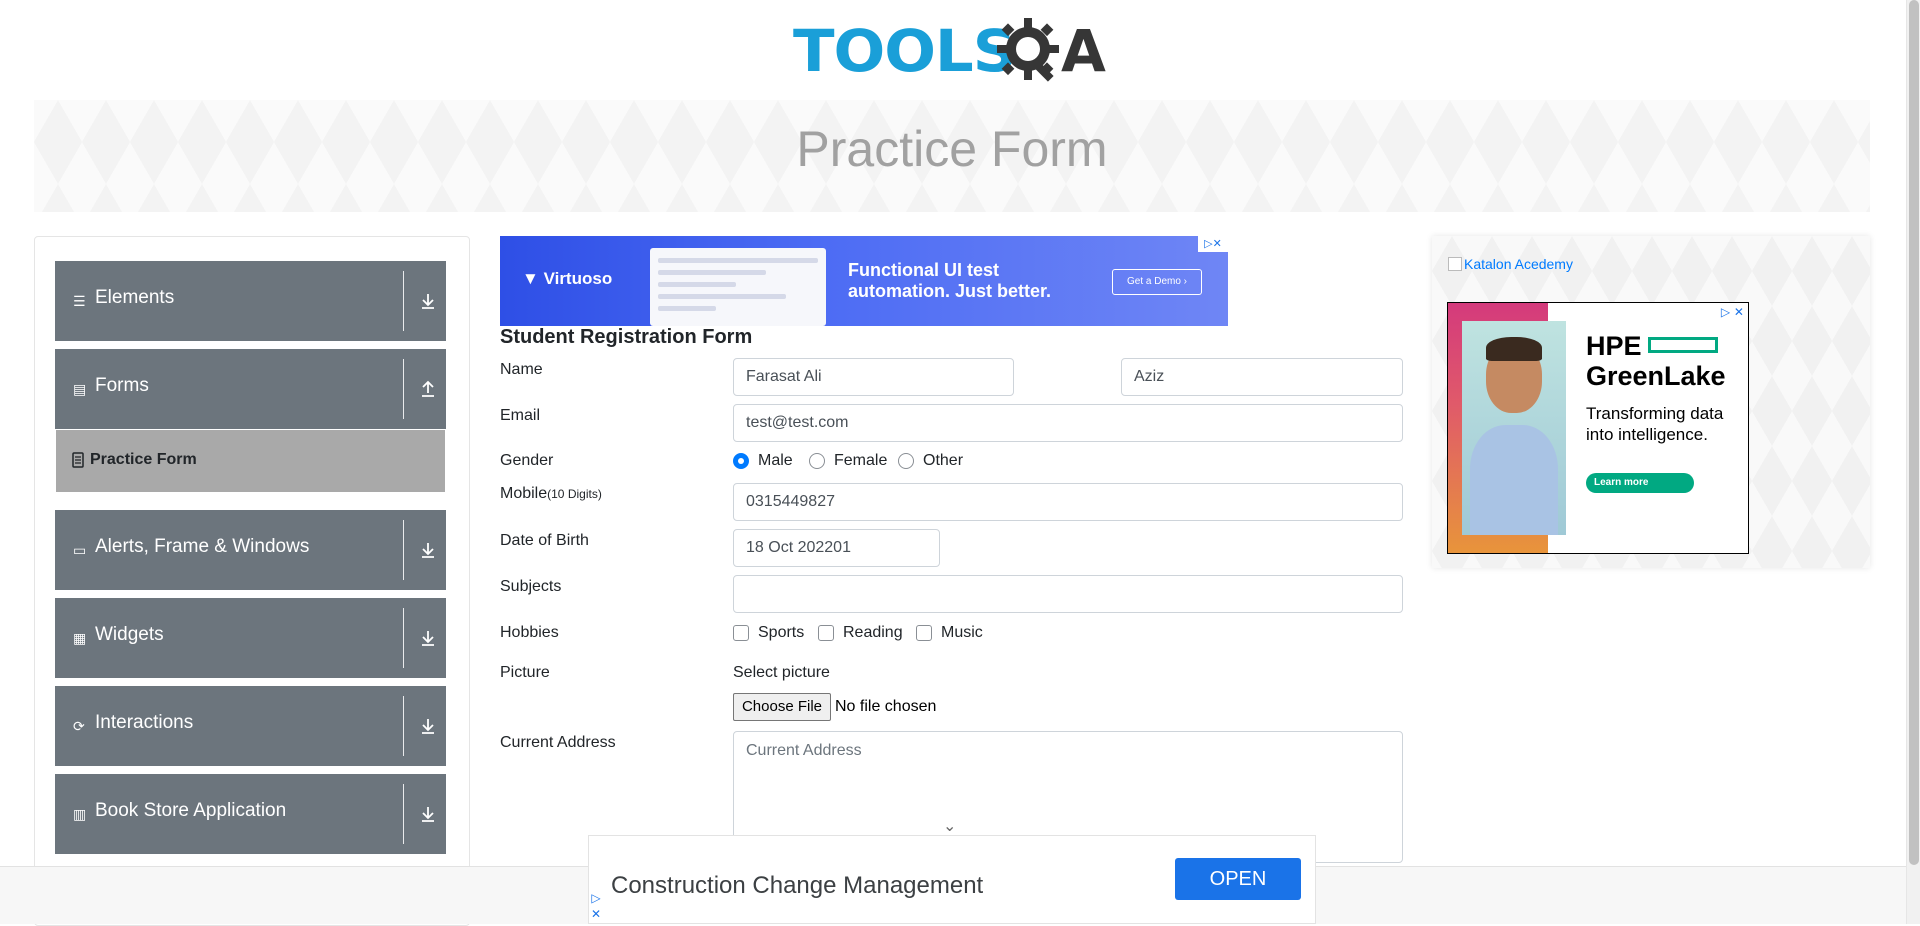 This screenshot has height=926, width=1920. I want to click on gender-other-radio: Other, so click(930, 461).